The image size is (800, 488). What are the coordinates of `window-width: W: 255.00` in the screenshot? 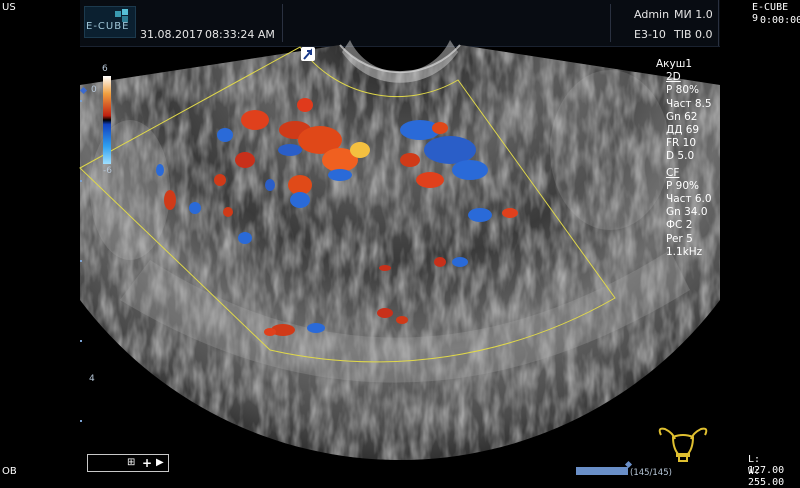 It's located at (766, 477).